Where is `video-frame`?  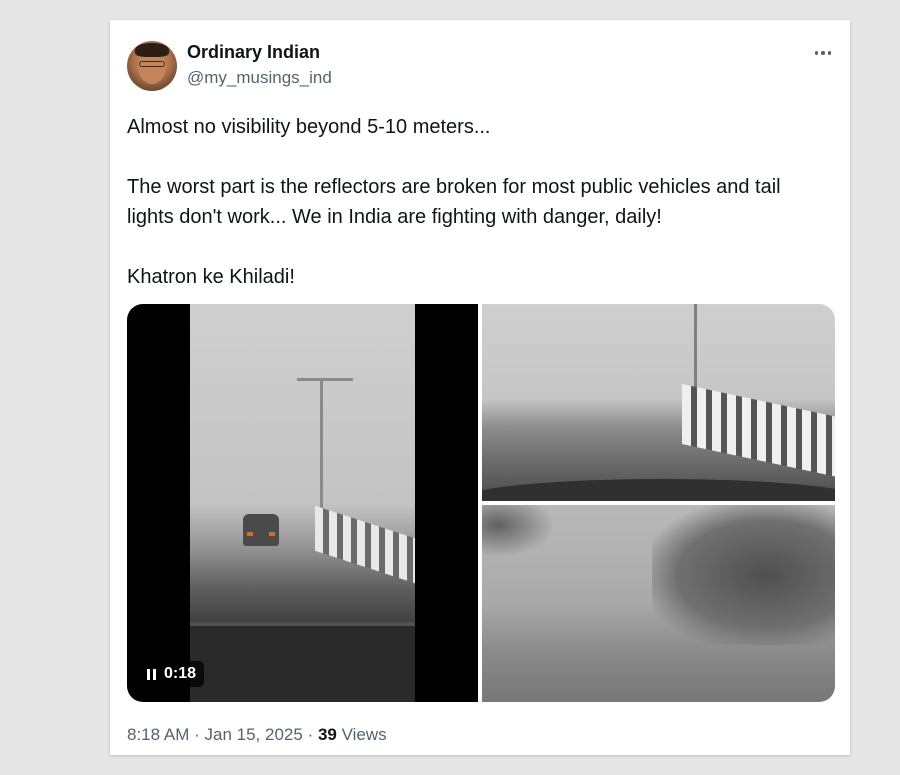
video-frame is located at coordinates (302, 503).